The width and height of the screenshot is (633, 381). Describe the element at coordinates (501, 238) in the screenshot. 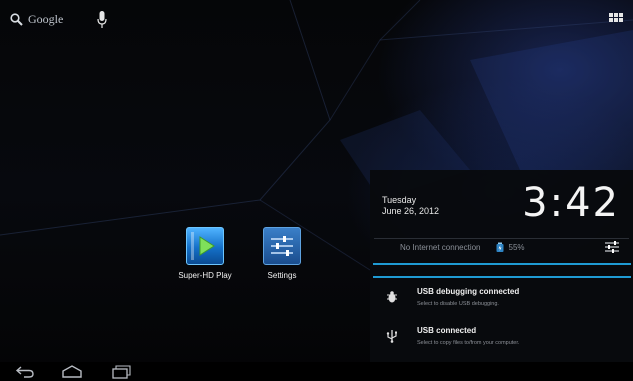

I see `divider` at that location.